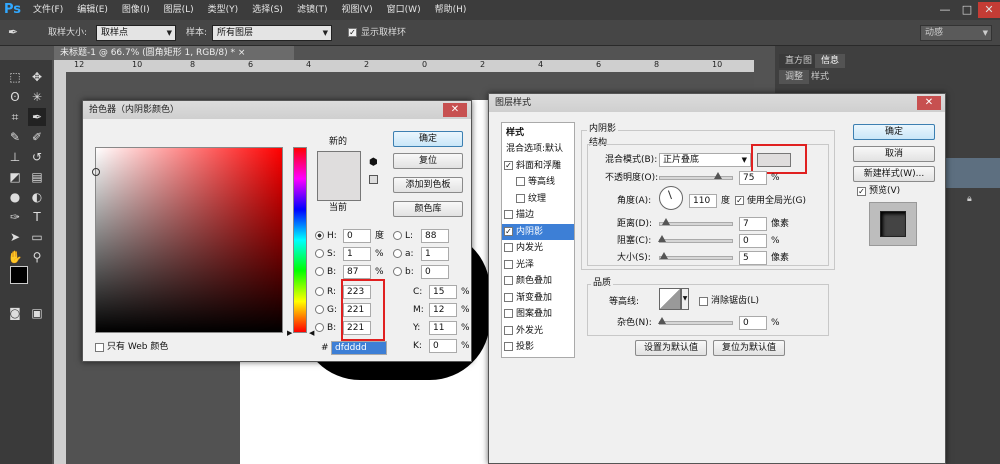  Describe the element at coordinates (15, 217) in the screenshot. I see `pen-tool-icon: ✑` at that location.